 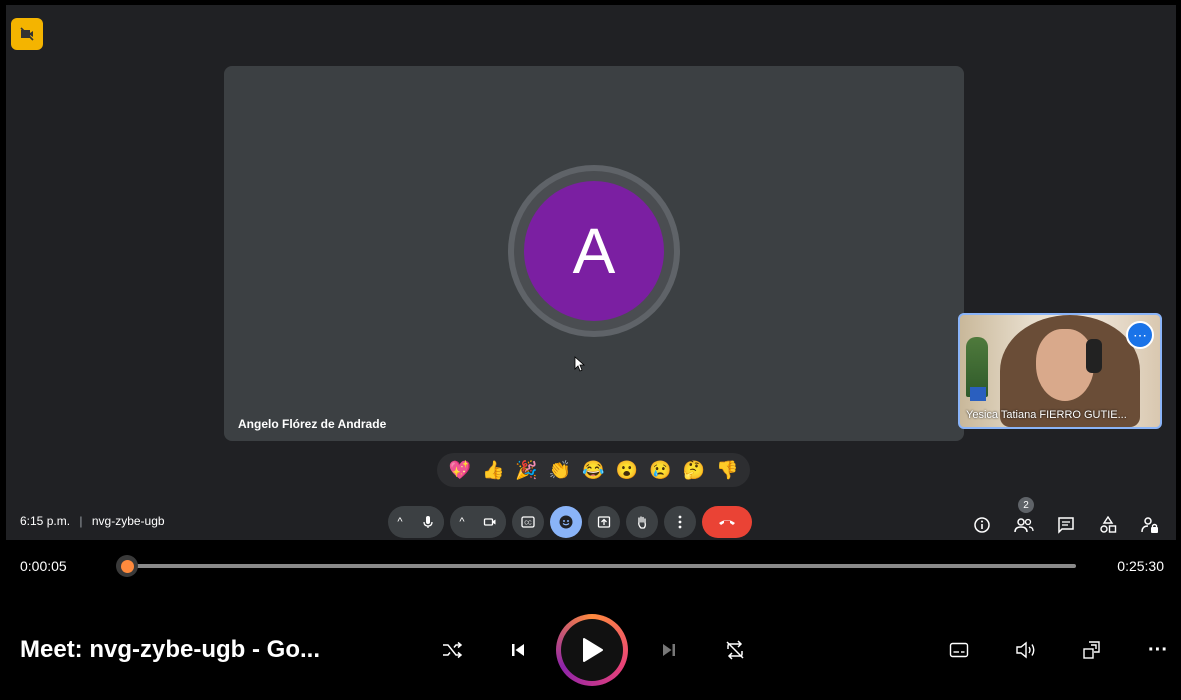 I want to click on skip-next-icon, so click(x=669, y=650).